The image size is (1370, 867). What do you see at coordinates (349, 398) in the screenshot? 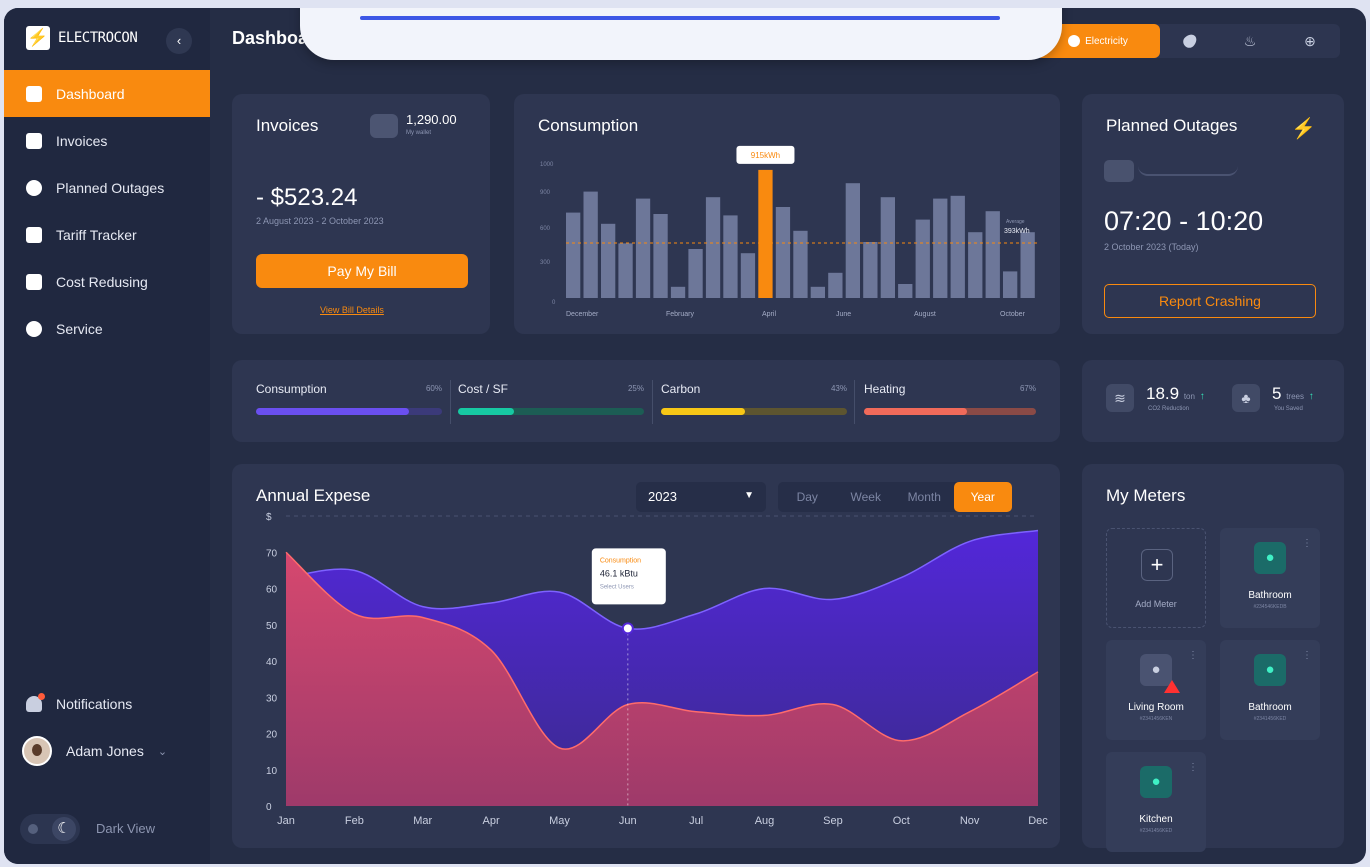
I see `stat-consumption: Consumption 60%` at bounding box center [349, 398].